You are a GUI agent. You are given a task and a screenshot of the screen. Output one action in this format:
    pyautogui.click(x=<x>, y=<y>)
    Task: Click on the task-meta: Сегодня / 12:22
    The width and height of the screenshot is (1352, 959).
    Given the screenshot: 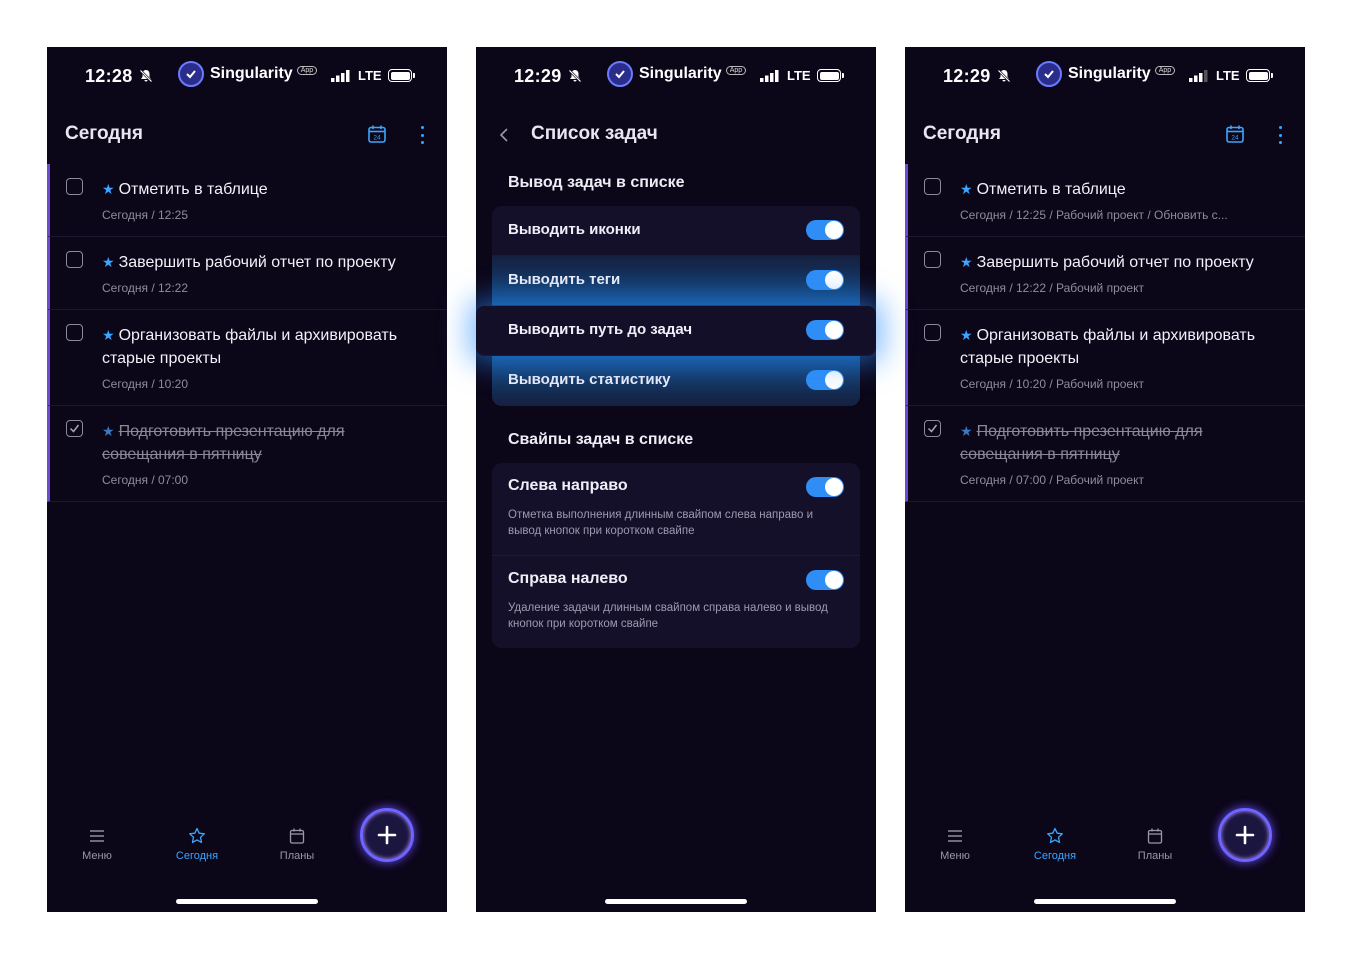 What is the action you would take?
    pyautogui.click(x=145, y=288)
    